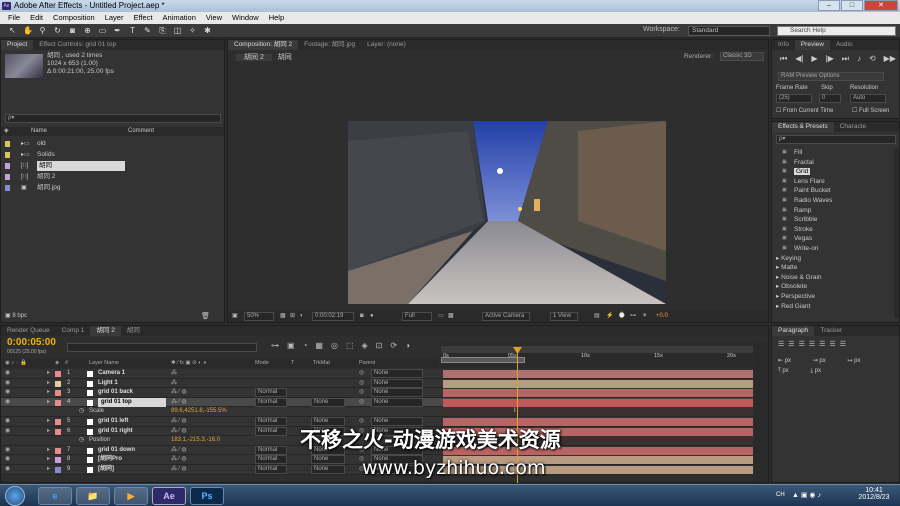 The height and width of the screenshot is (506, 900). I want to click on layer-name: grid 01 down, so click(116, 451).